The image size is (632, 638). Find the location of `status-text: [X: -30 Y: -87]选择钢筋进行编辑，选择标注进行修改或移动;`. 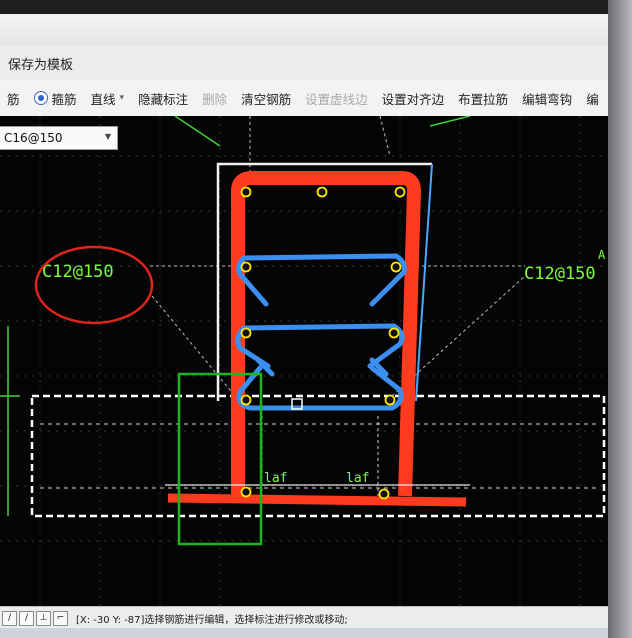

status-text: [X: -30 Y: -87]选择钢筋进行编辑，选择标注进行修改或移动; is located at coordinates (212, 620).